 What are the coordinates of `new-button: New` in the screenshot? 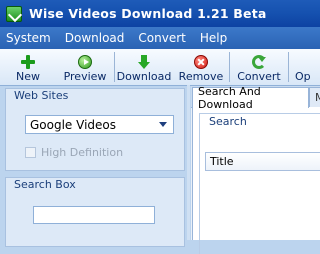 It's located at (28, 67).